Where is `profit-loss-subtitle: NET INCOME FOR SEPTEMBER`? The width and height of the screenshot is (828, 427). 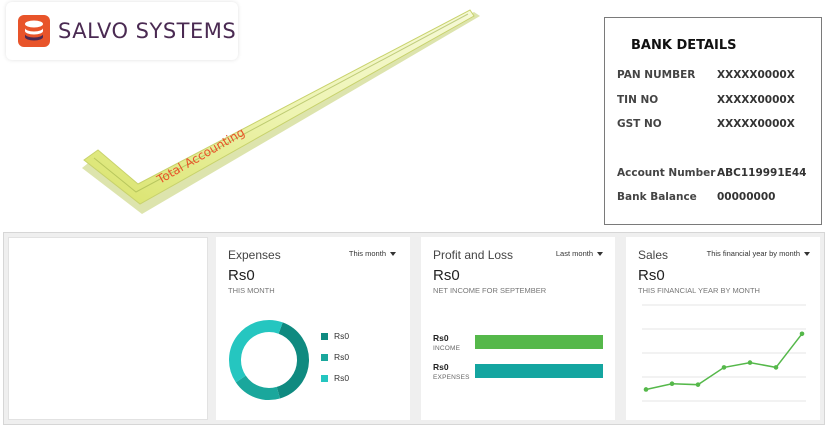
profit-loss-subtitle: NET INCOME FOR SEPTEMBER is located at coordinates (490, 290).